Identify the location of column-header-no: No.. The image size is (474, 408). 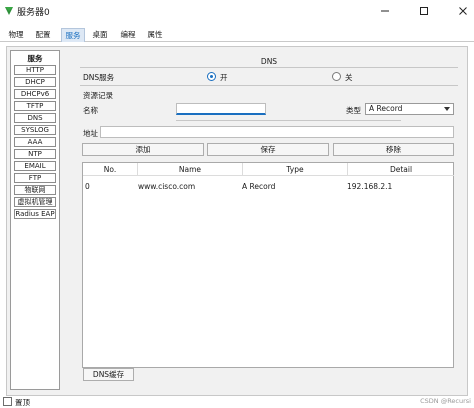
(110, 169).